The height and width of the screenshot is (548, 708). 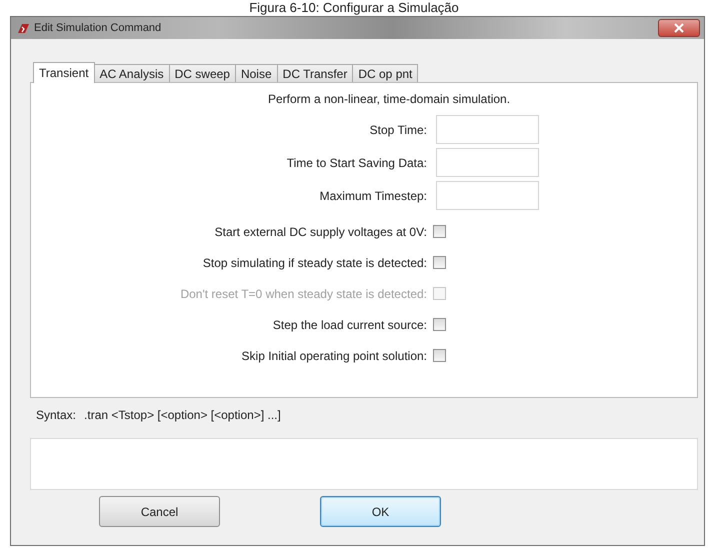 I want to click on tab: Noise, so click(x=256, y=73).